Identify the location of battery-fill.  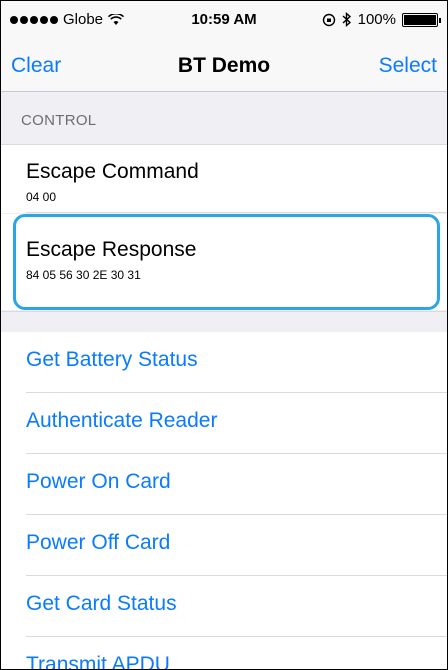
(420, 19).